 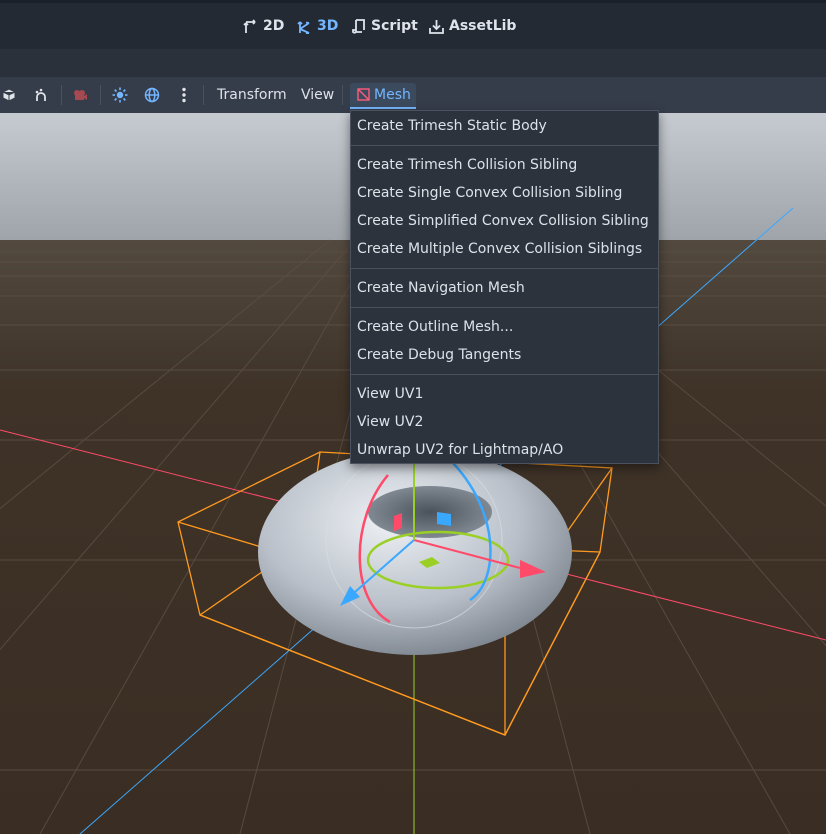 I want to click on mesh-icon, so click(x=363, y=95).